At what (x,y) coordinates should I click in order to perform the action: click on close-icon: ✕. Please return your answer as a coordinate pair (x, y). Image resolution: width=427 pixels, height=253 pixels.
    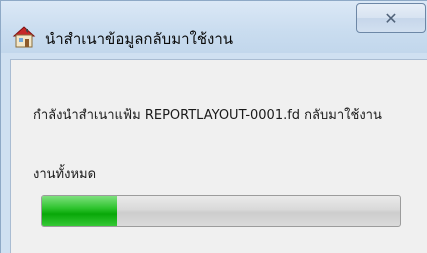
    Looking at the image, I should click on (391, 18).